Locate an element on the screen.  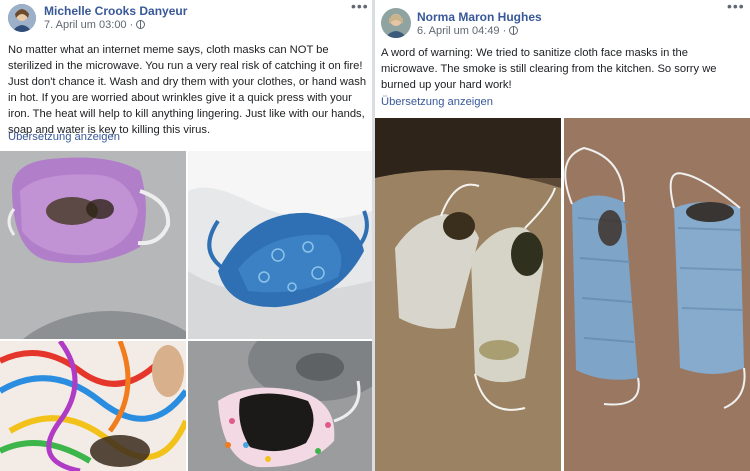
photo-sparkly-mask is located at coordinates (93, 245).